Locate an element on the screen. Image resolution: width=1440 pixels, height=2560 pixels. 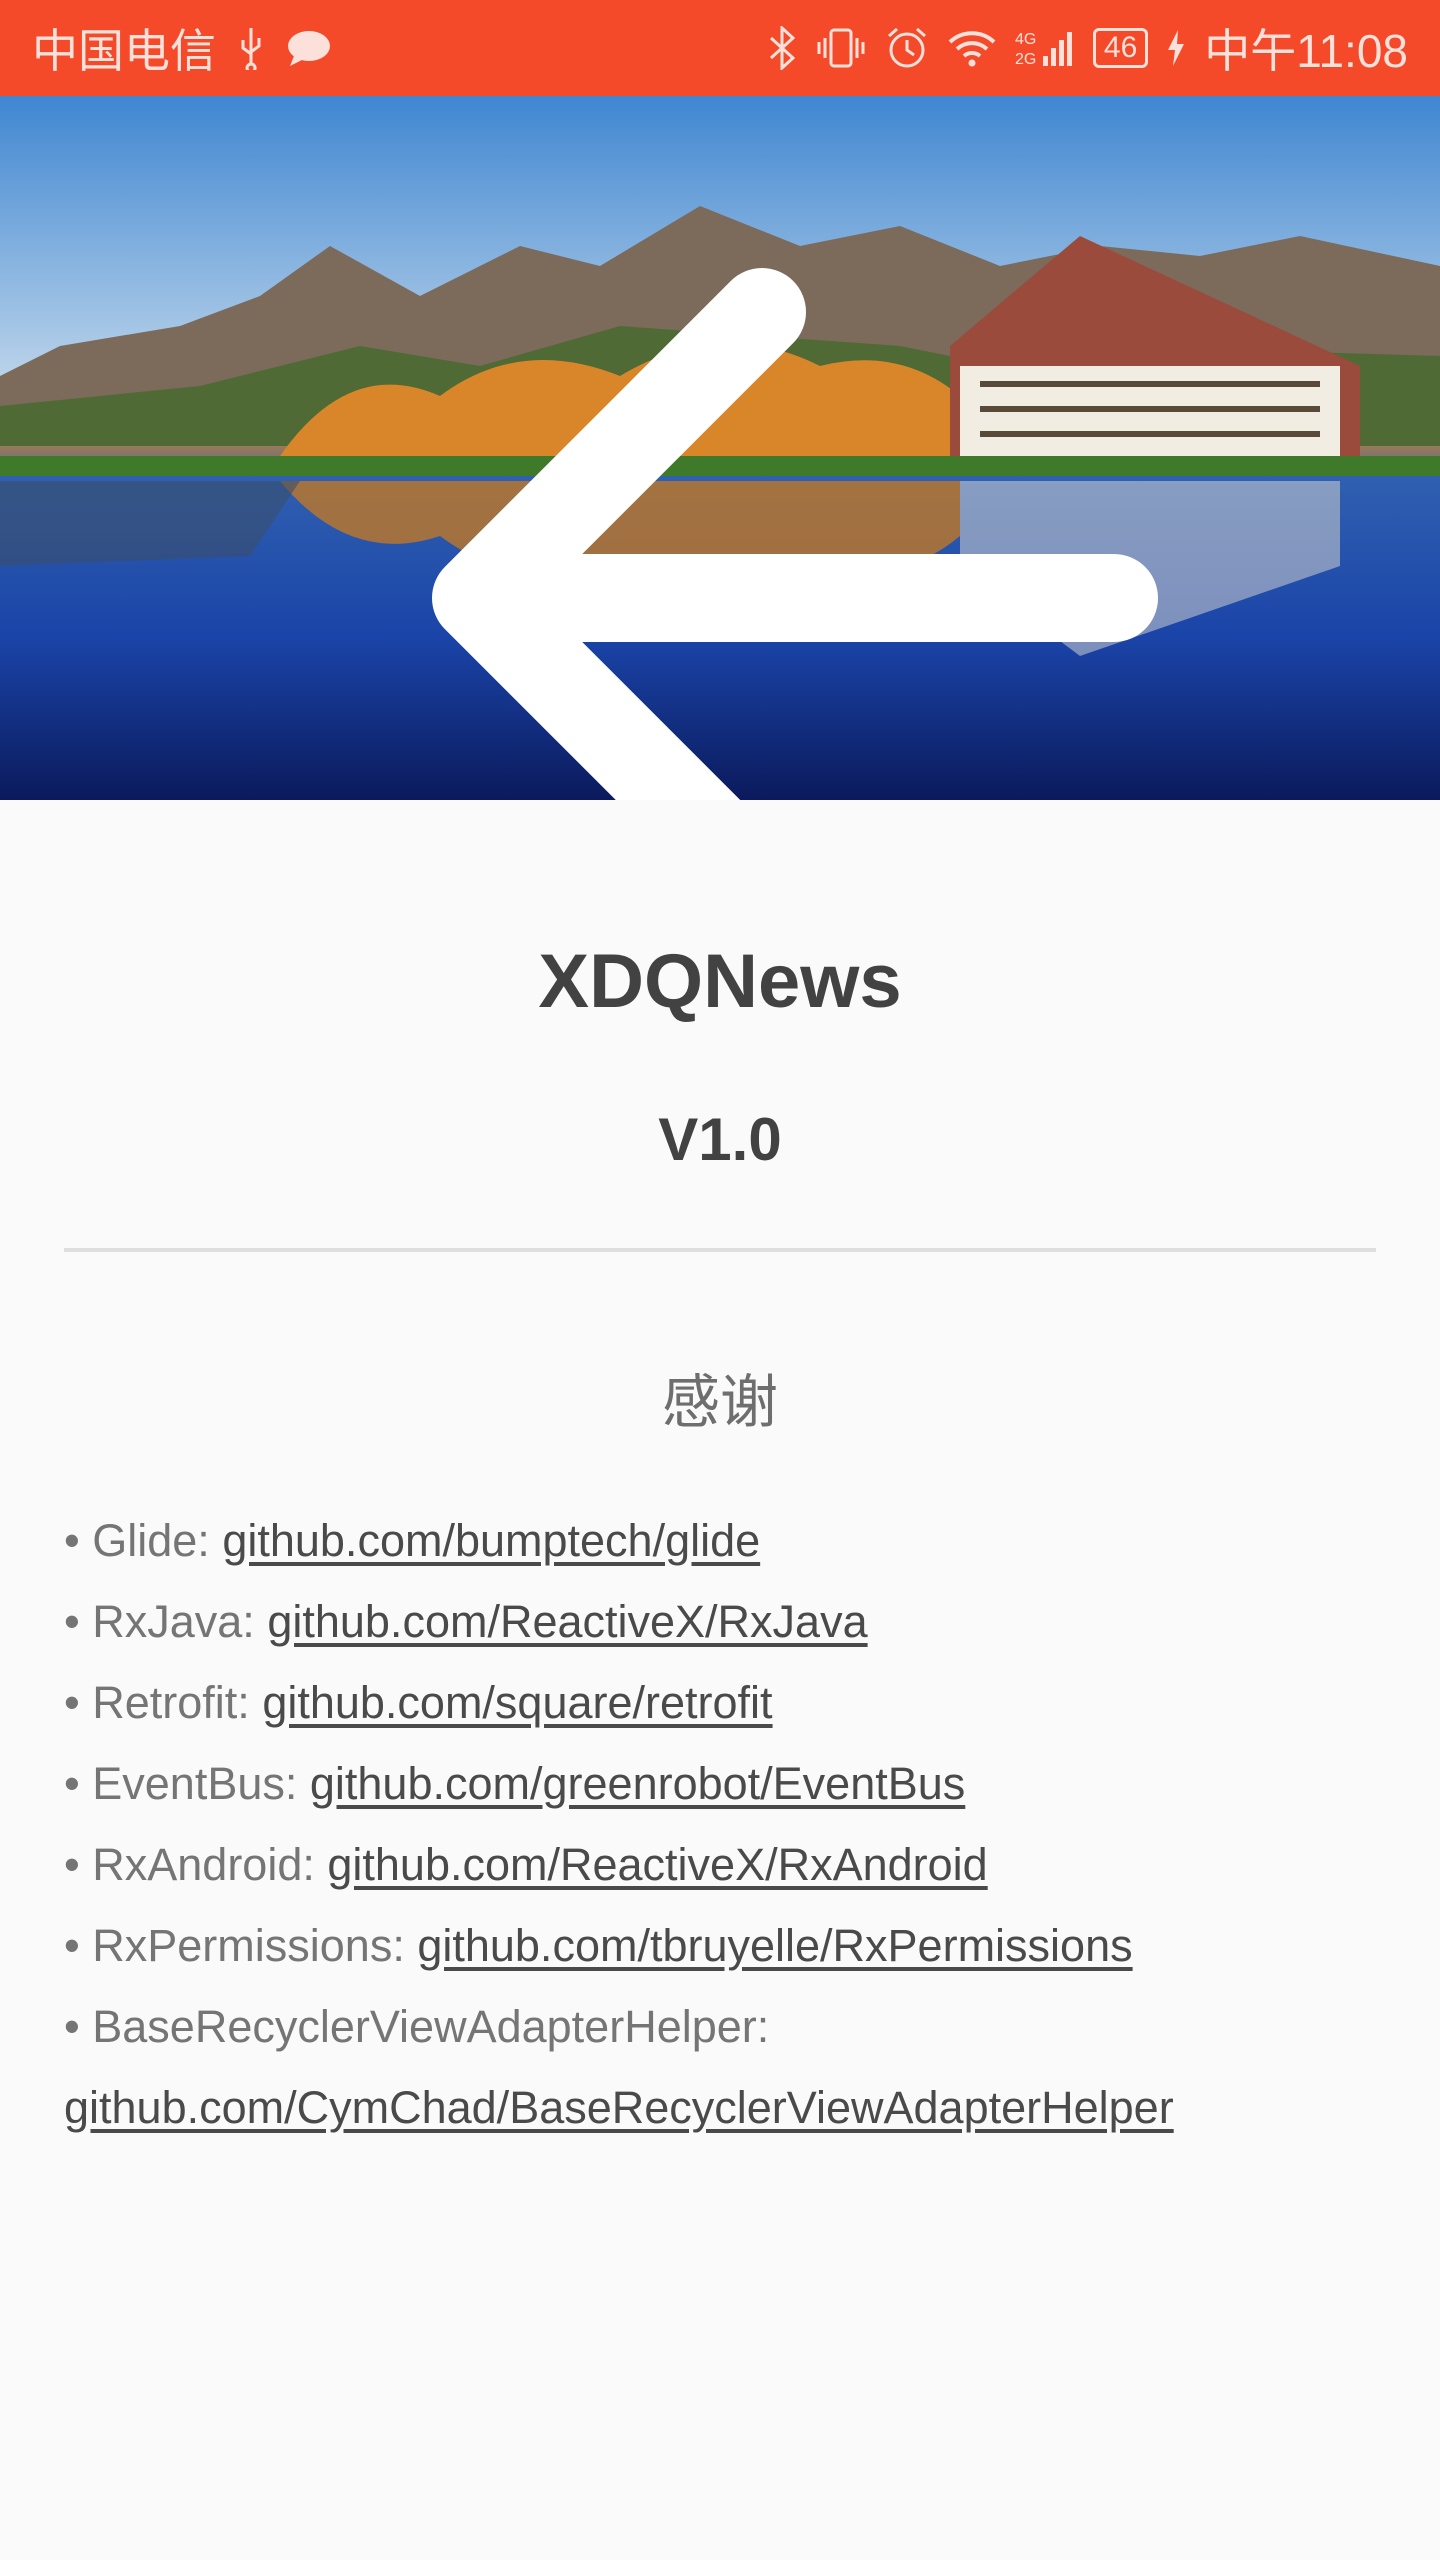
credit-label: • BaseRecyclerViewAdapterHelper: is located at coordinates (417, 2026).